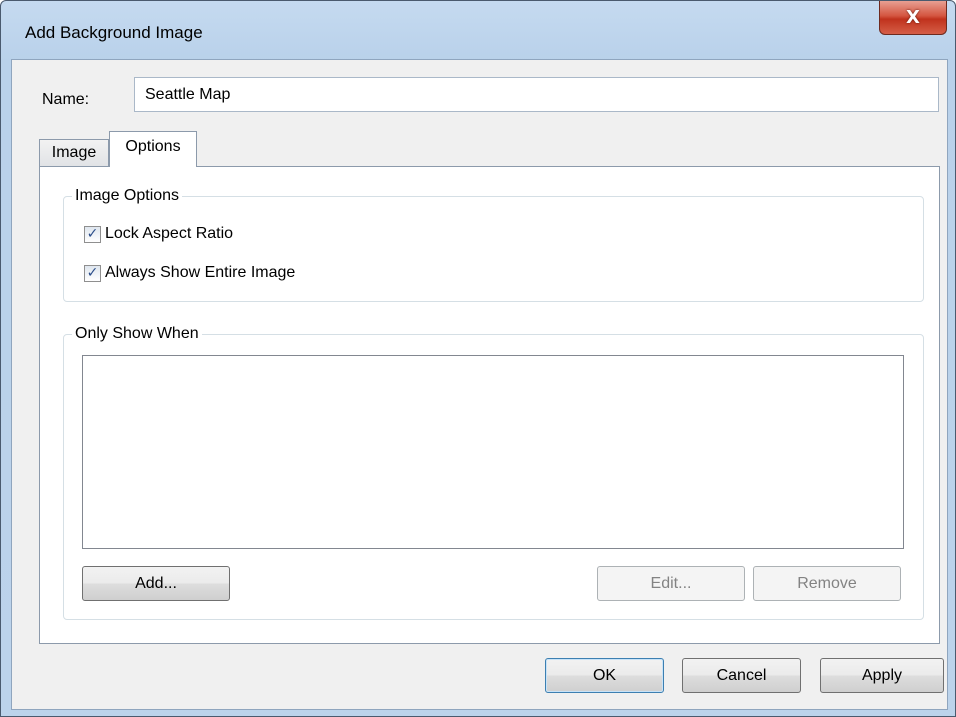 The width and height of the screenshot is (956, 717). I want to click on image-options-title: Image Options, so click(127, 195).